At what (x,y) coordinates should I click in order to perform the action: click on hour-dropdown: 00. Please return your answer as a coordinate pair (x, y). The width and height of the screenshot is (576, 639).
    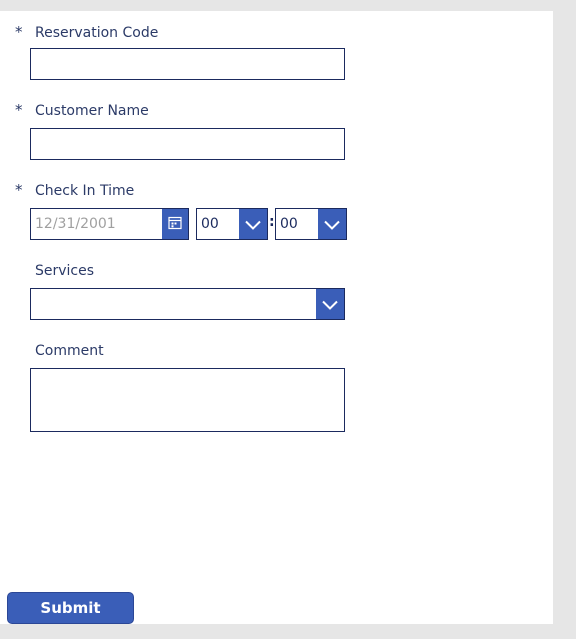
    Looking at the image, I should click on (232, 224).